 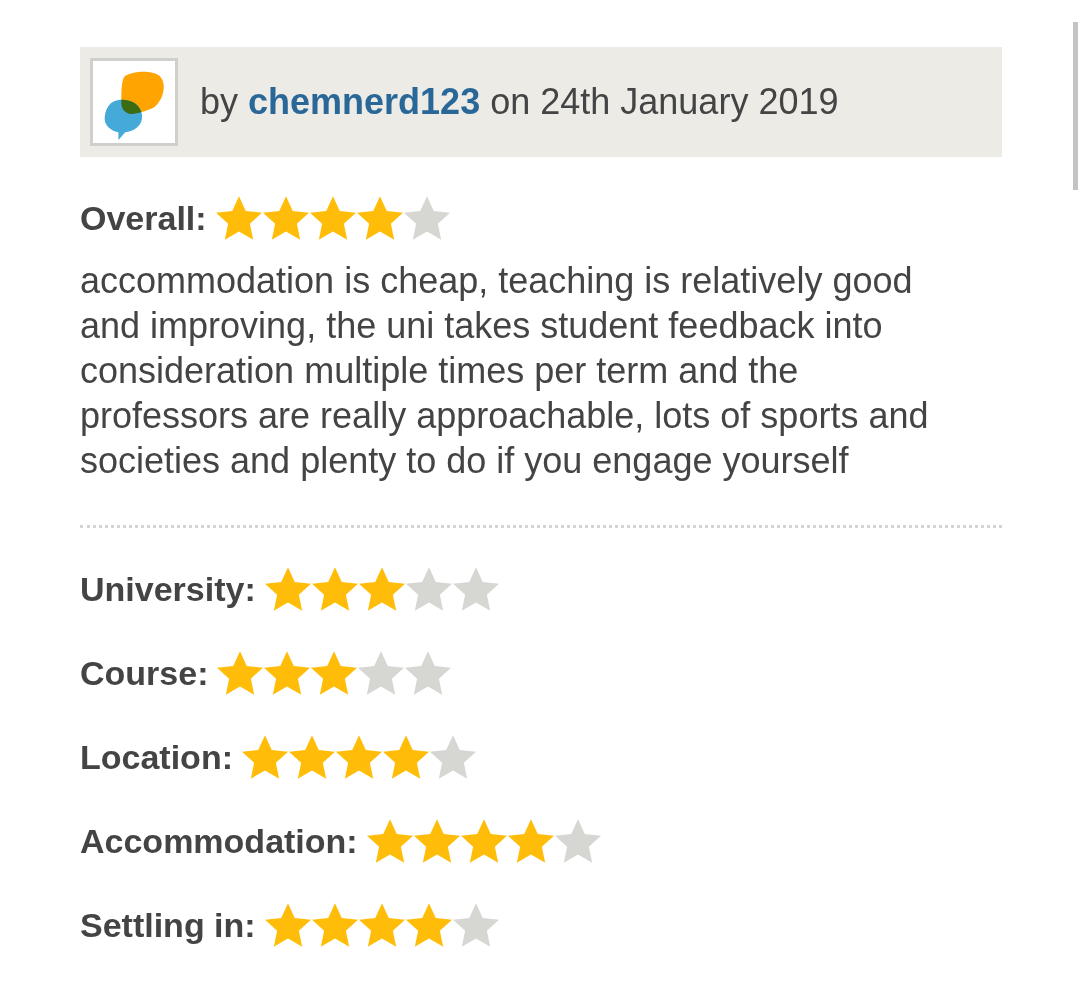 What do you see at coordinates (168, 589) in the screenshot?
I see `rating-label: University:` at bounding box center [168, 589].